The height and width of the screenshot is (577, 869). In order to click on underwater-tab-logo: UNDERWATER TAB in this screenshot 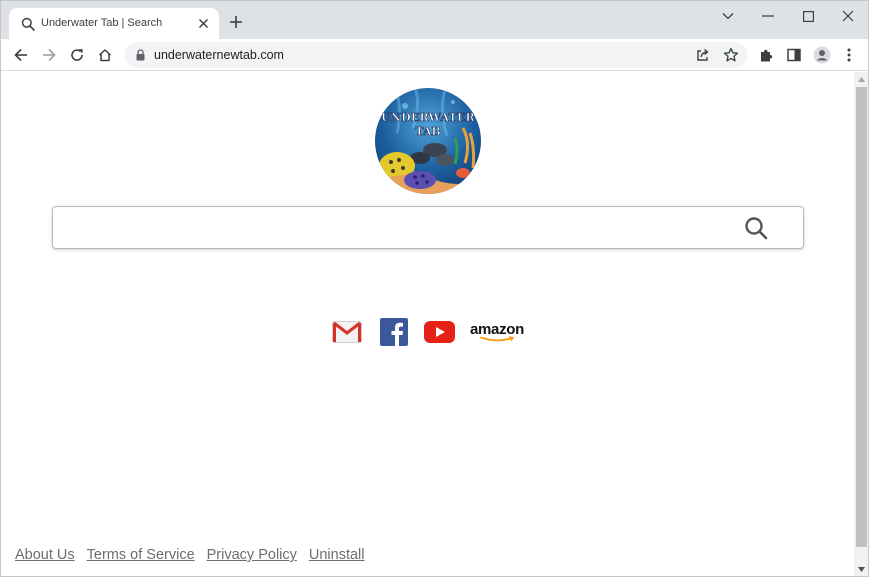, I will do `click(428, 141)`.